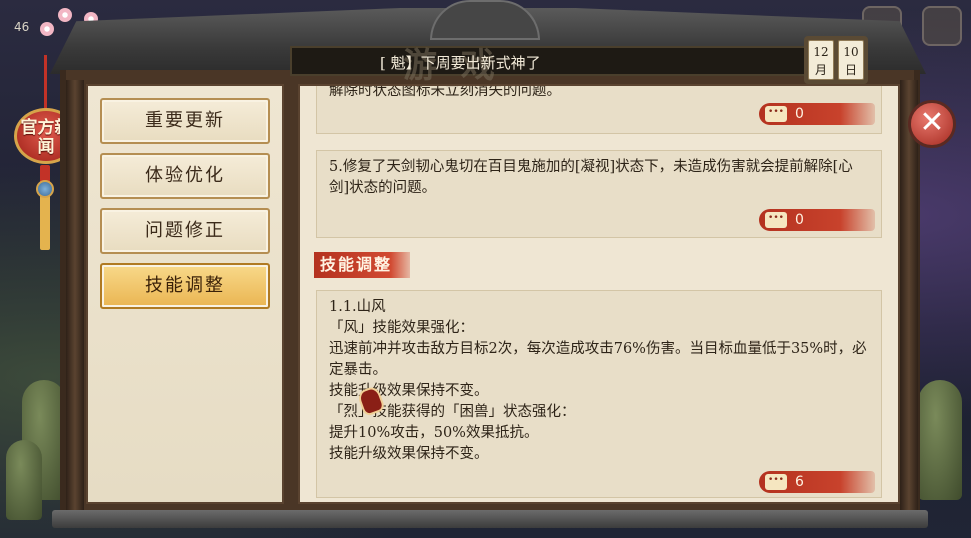  What do you see at coordinates (942, 26) in the screenshot?
I see `chat-icon` at bounding box center [942, 26].